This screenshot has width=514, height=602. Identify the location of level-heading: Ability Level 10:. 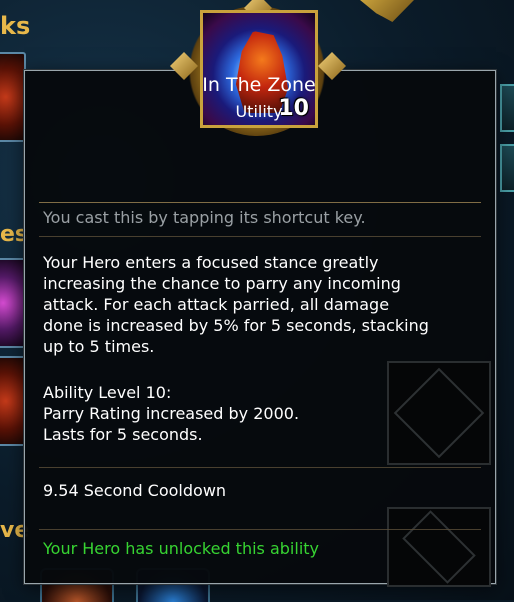
(107, 392).